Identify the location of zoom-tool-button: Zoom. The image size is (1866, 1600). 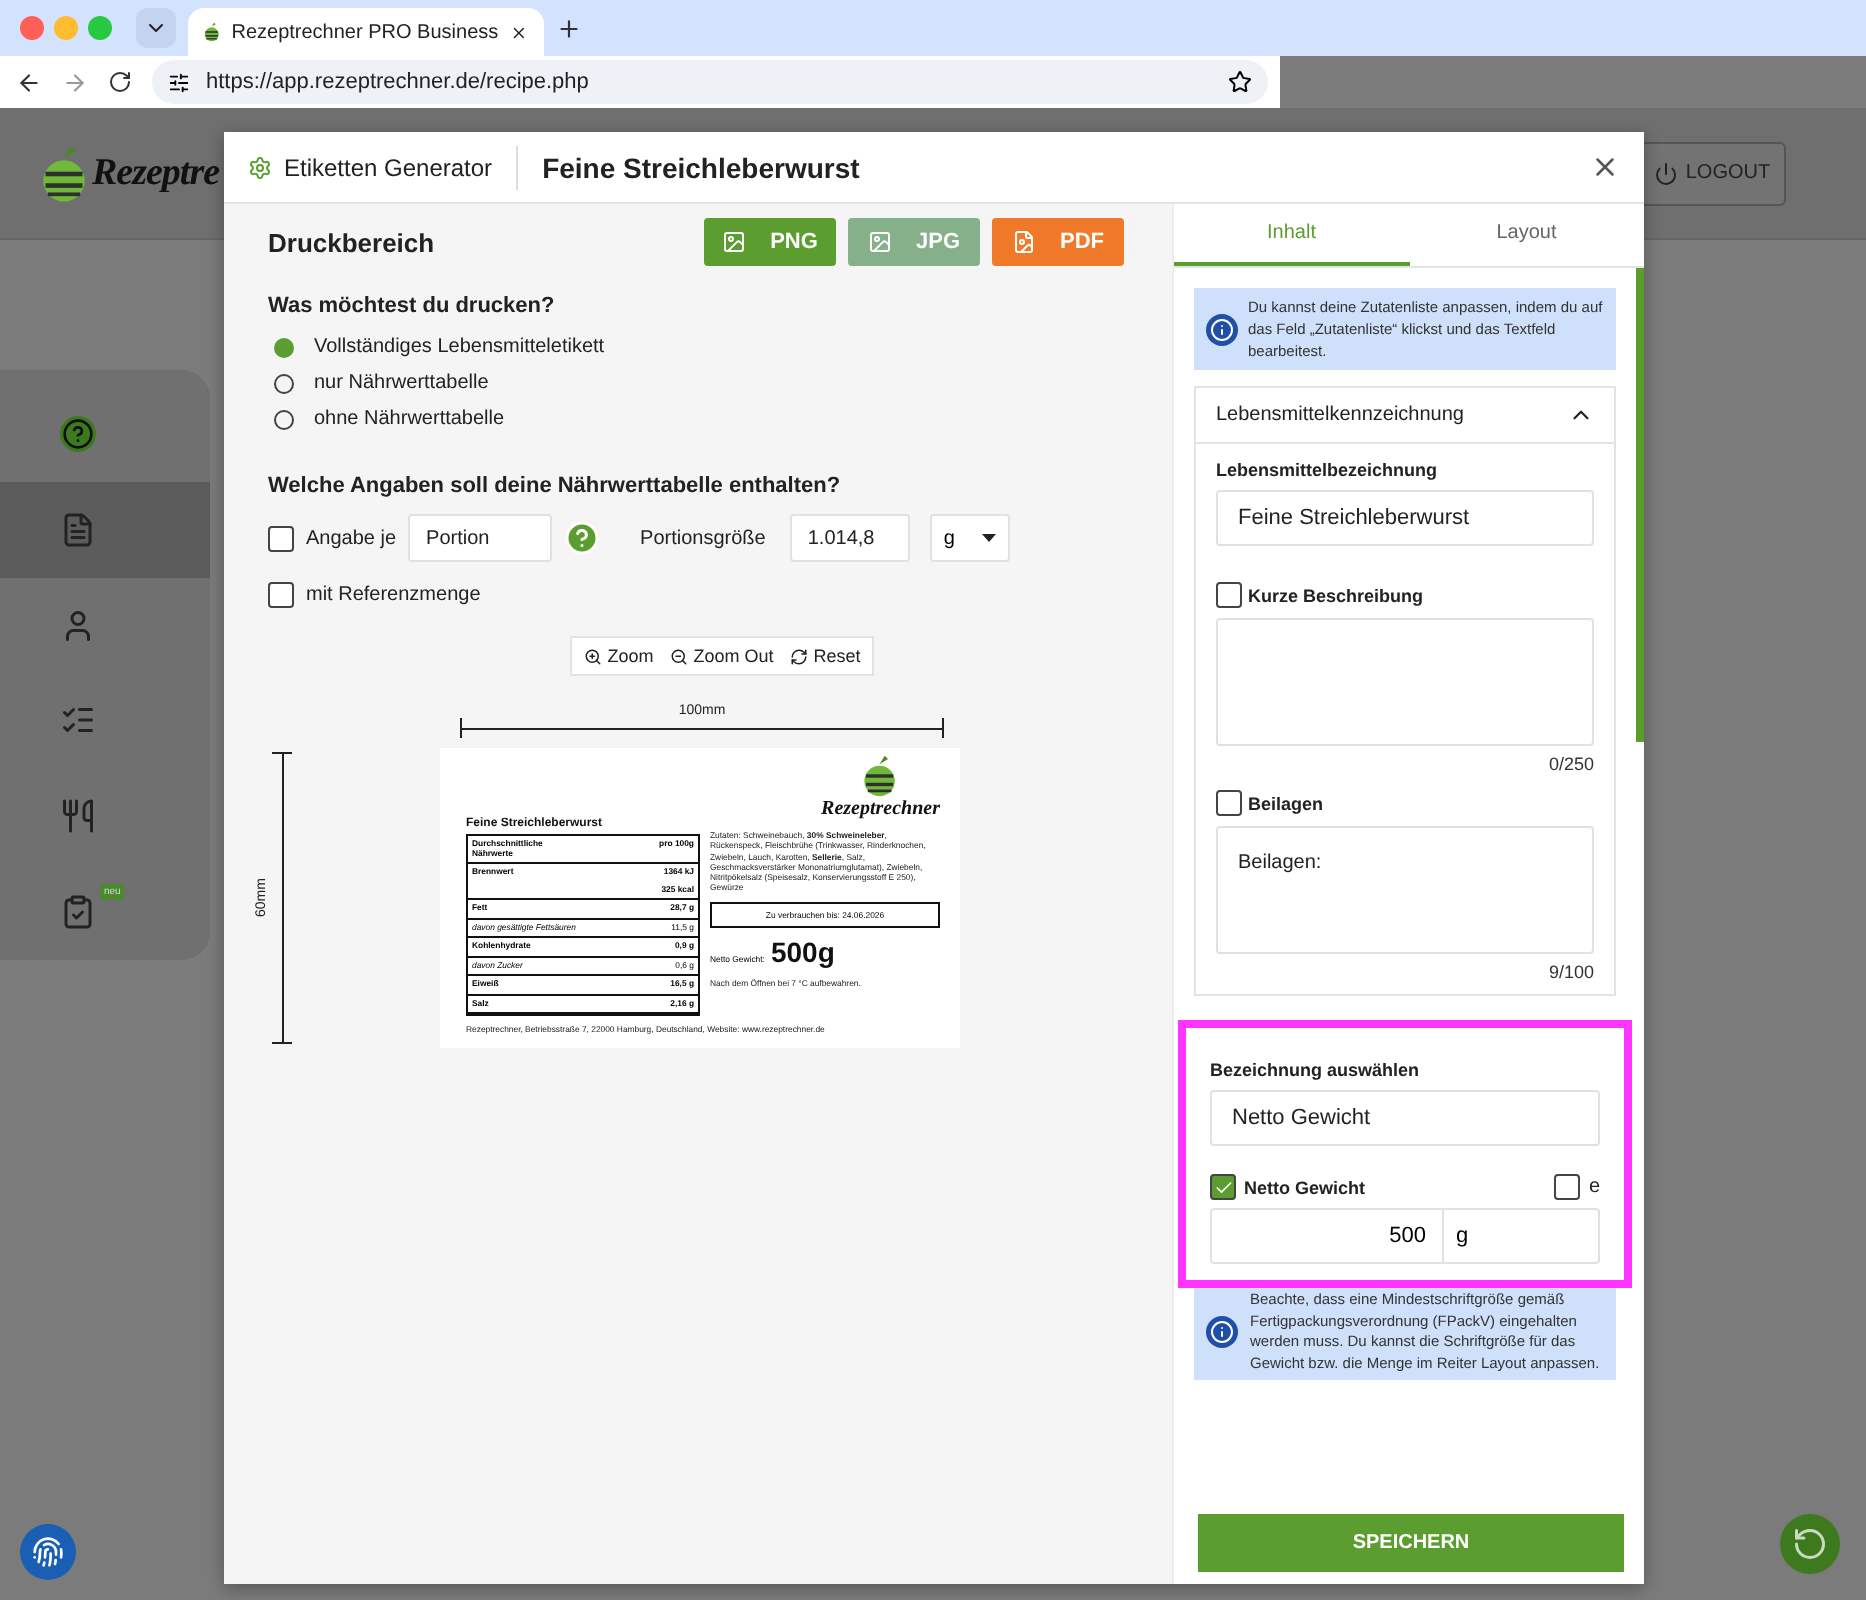
(618, 656).